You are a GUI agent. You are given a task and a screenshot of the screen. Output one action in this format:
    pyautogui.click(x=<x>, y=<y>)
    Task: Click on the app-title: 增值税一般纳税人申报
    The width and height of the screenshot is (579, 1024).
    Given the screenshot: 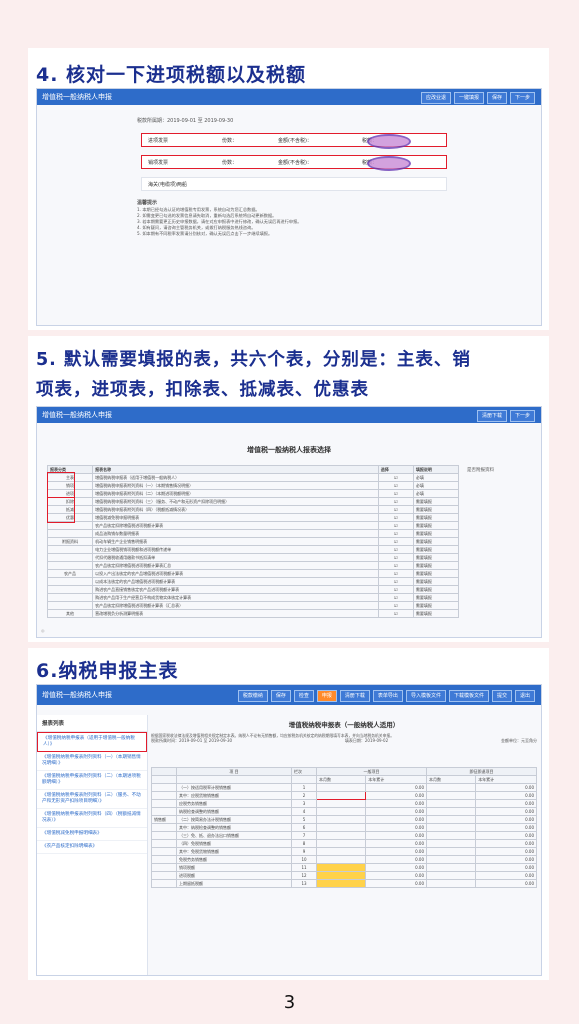 What is the action you would take?
    pyautogui.click(x=77, y=695)
    